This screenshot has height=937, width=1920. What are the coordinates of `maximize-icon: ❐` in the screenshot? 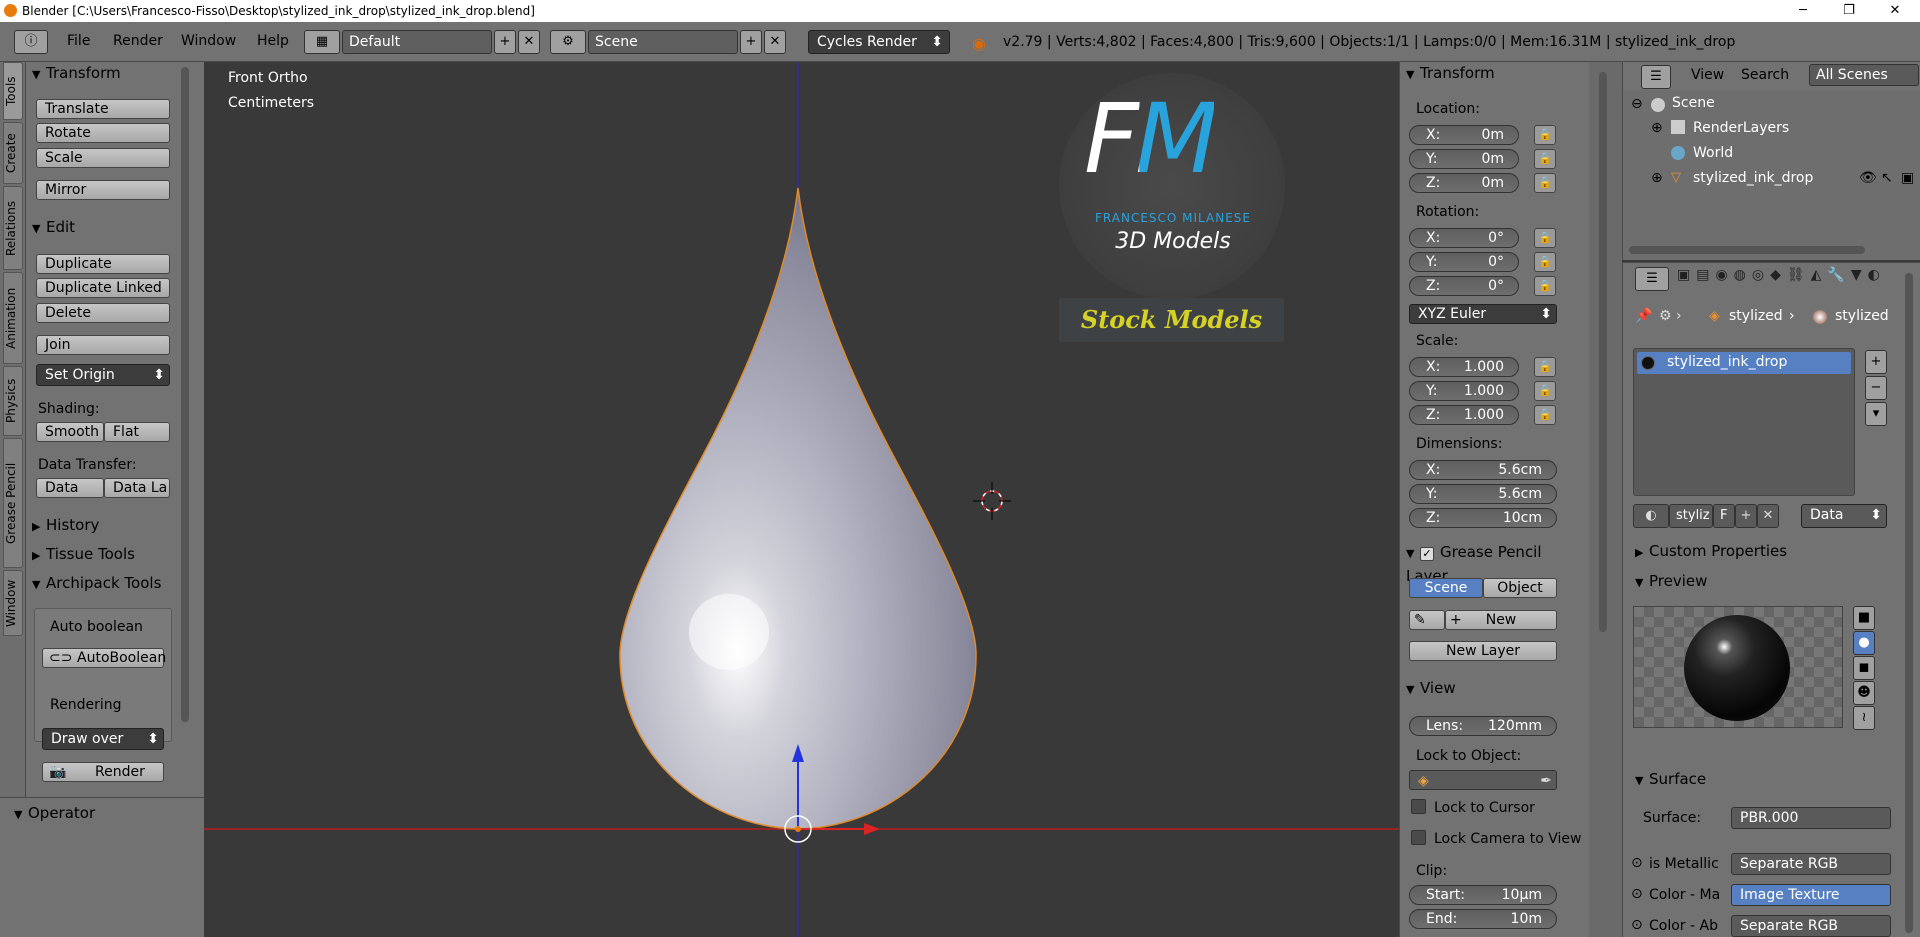 It's located at (1849, 11).